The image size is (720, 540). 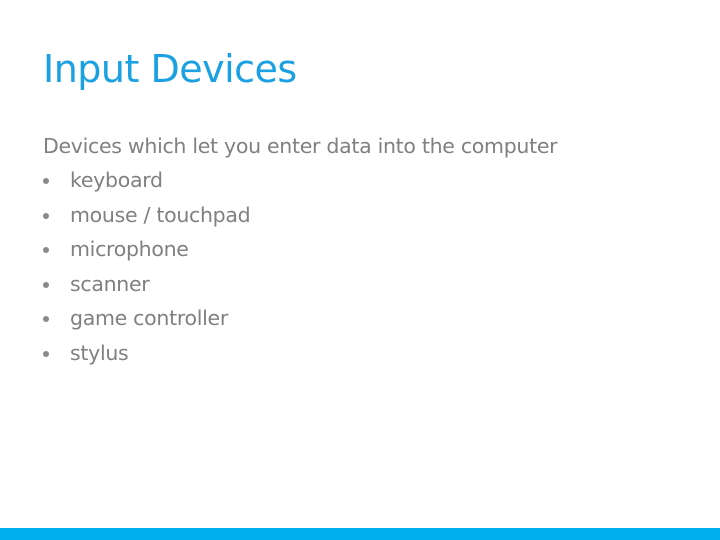 What do you see at coordinates (110, 283) in the screenshot?
I see `bullet-label: scanner` at bounding box center [110, 283].